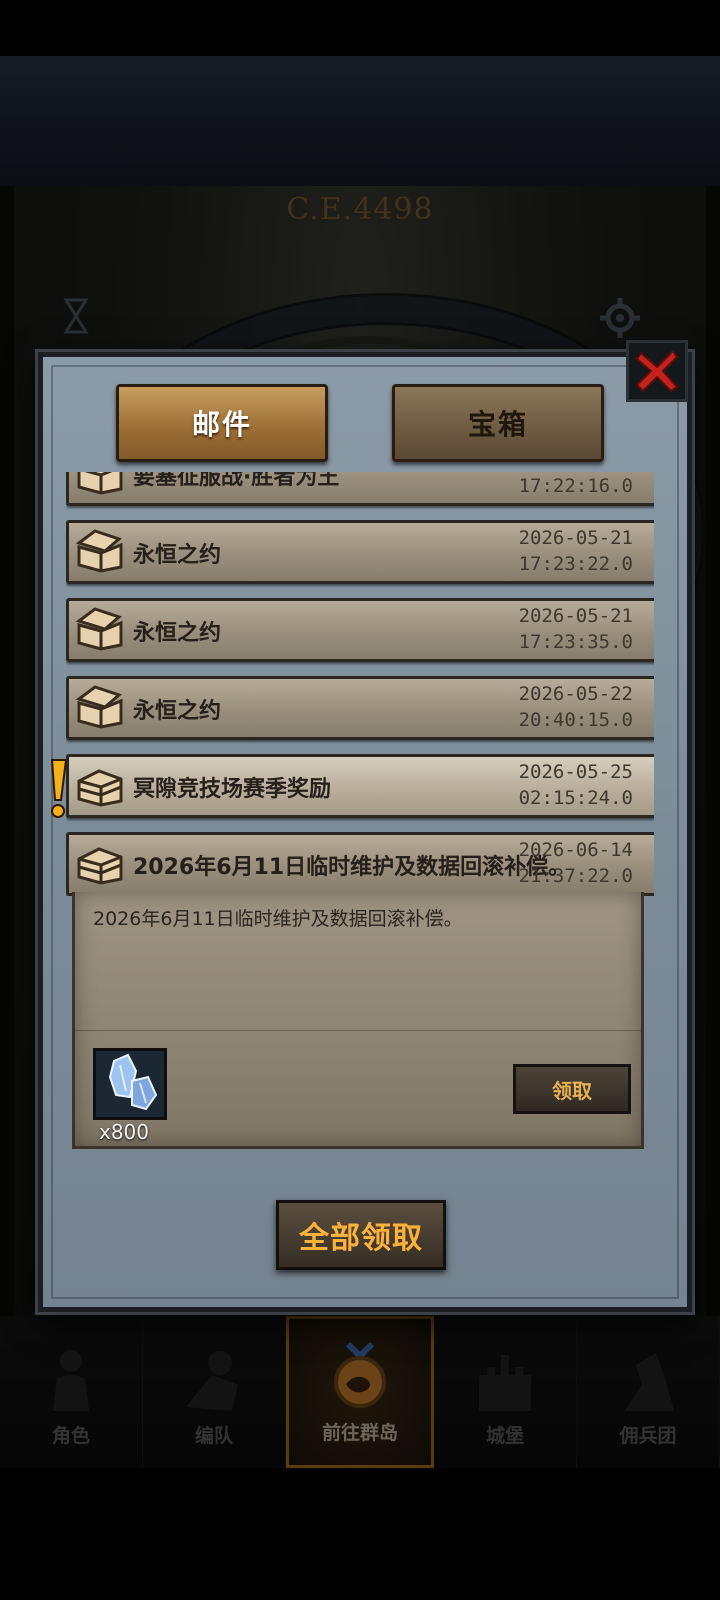  Describe the element at coordinates (575, 486) in the screenshot. I see `mail-time: 17:22:16.0` at that location.